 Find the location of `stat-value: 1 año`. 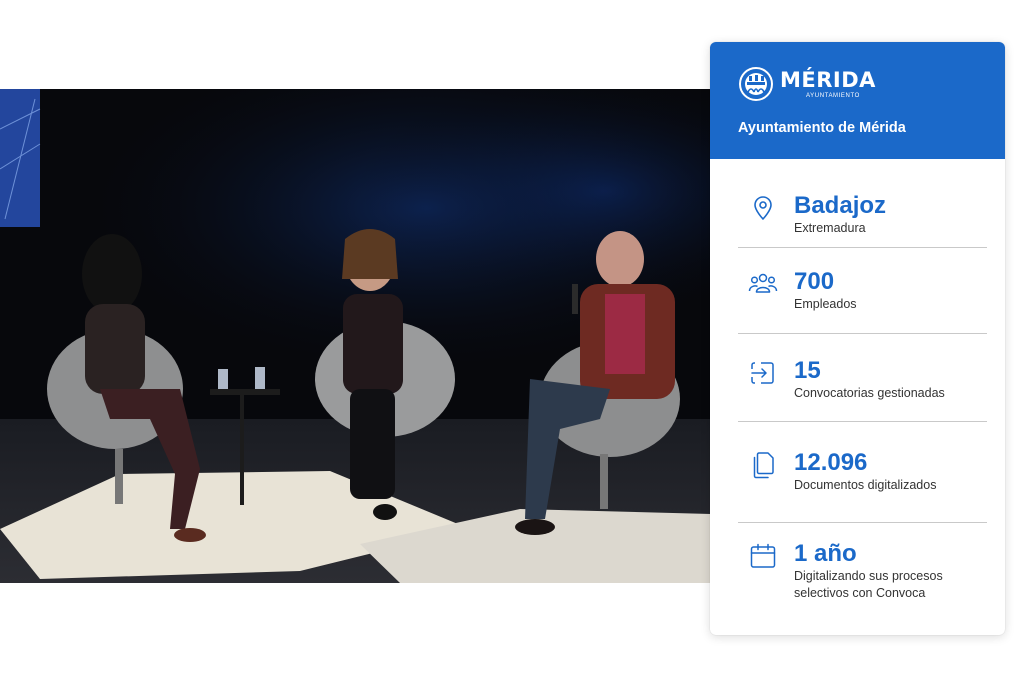

stat-value: 1 año is located at coordinates (825, 553).